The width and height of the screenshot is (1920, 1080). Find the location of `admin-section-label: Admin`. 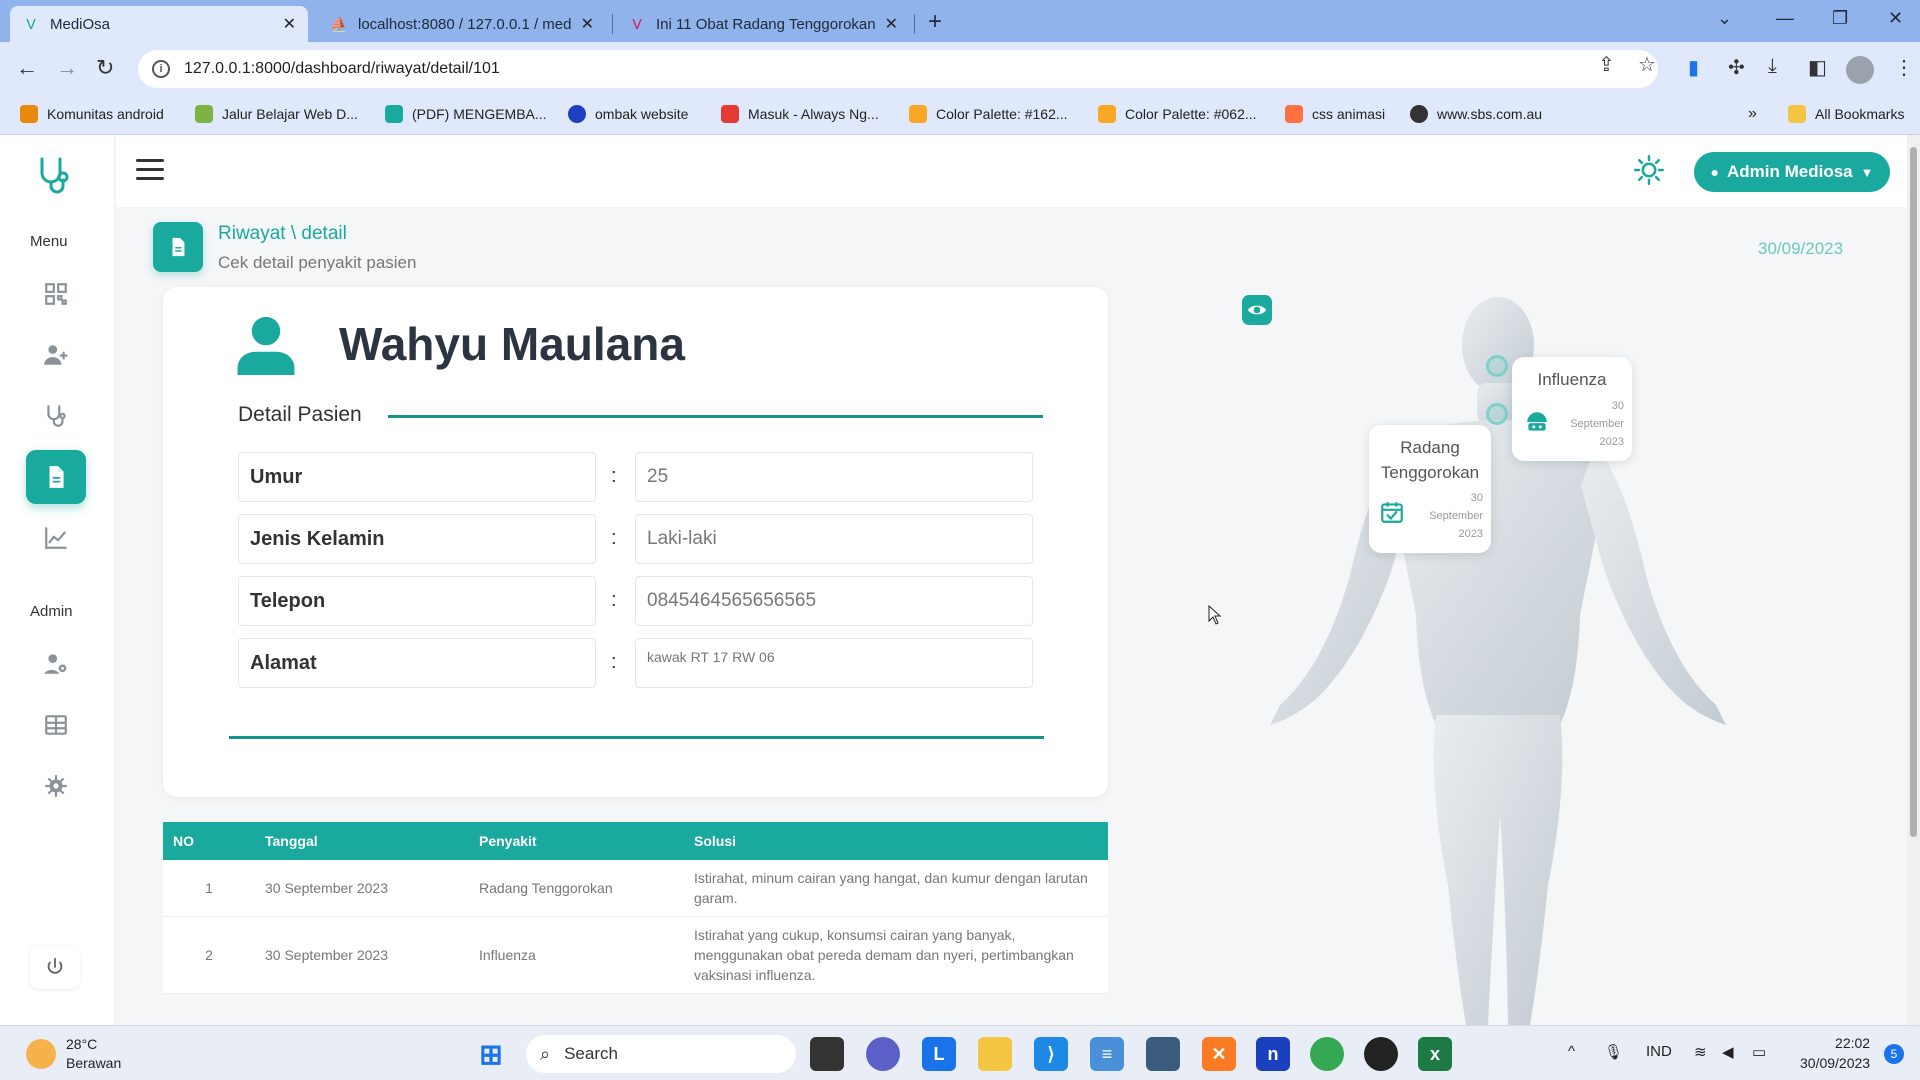

admin-section-label: Admin is located at coordinates (51, 611).